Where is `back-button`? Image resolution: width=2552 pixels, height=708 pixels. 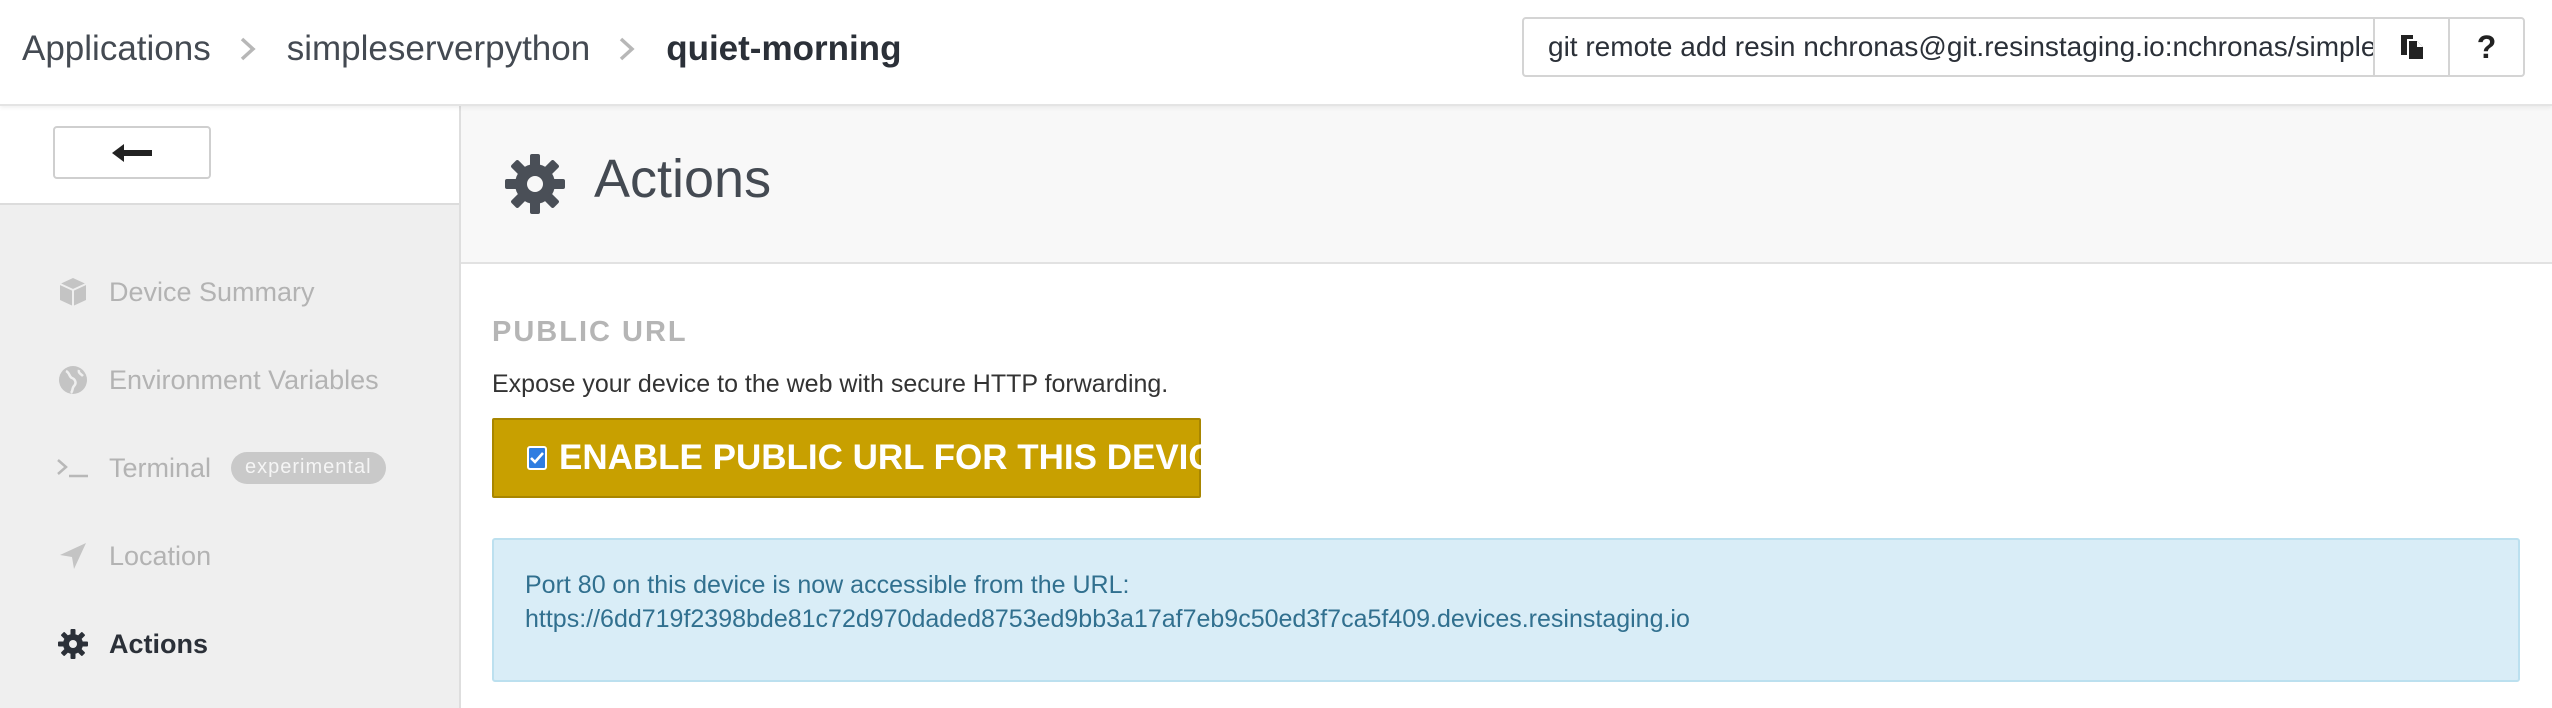 back-button is located at coordinates (132, 152).